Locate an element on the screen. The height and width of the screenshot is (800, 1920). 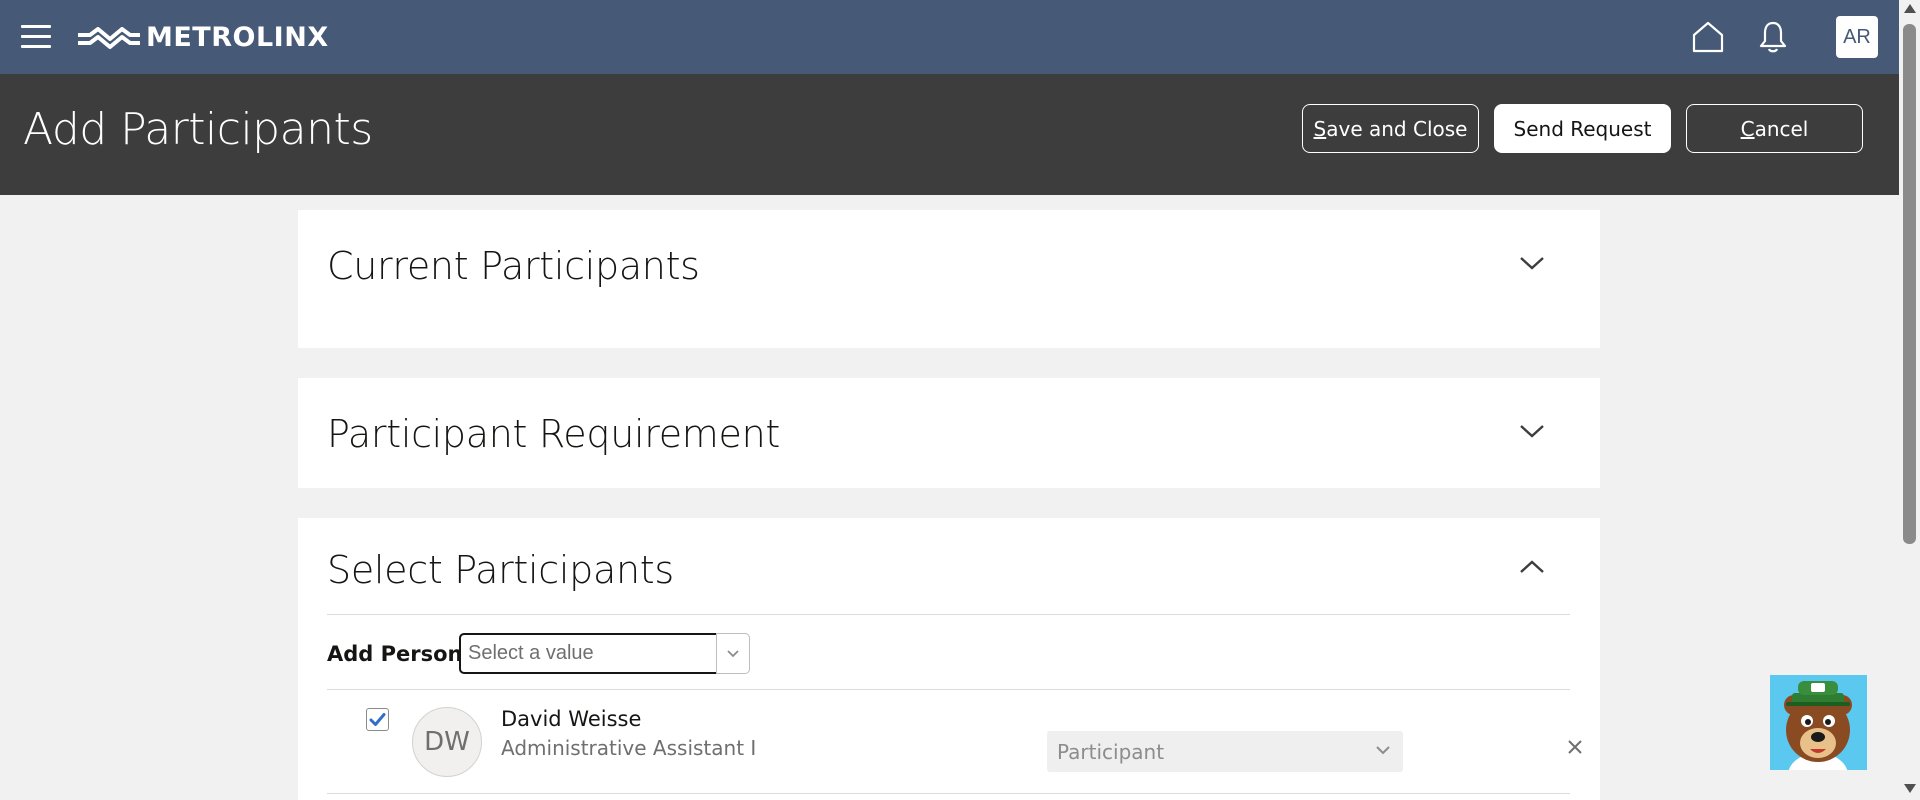
metrolinx-logo-mark is located at coordinates (109, 37).